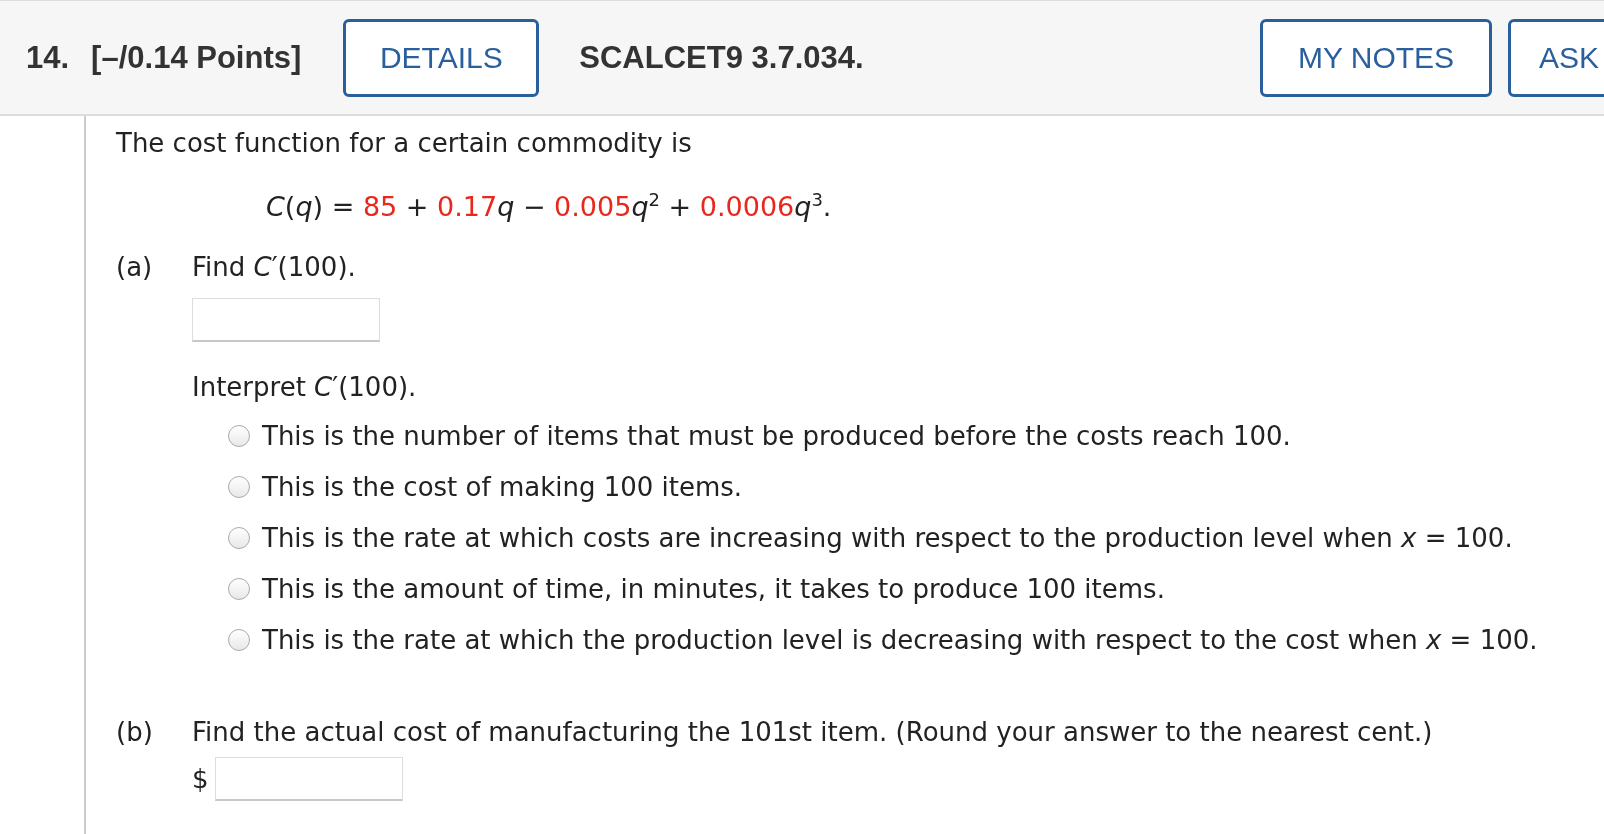  Describe the element at coordinates (441, 57) in the screenshot. I see `details-button: DETAILS` at that location.